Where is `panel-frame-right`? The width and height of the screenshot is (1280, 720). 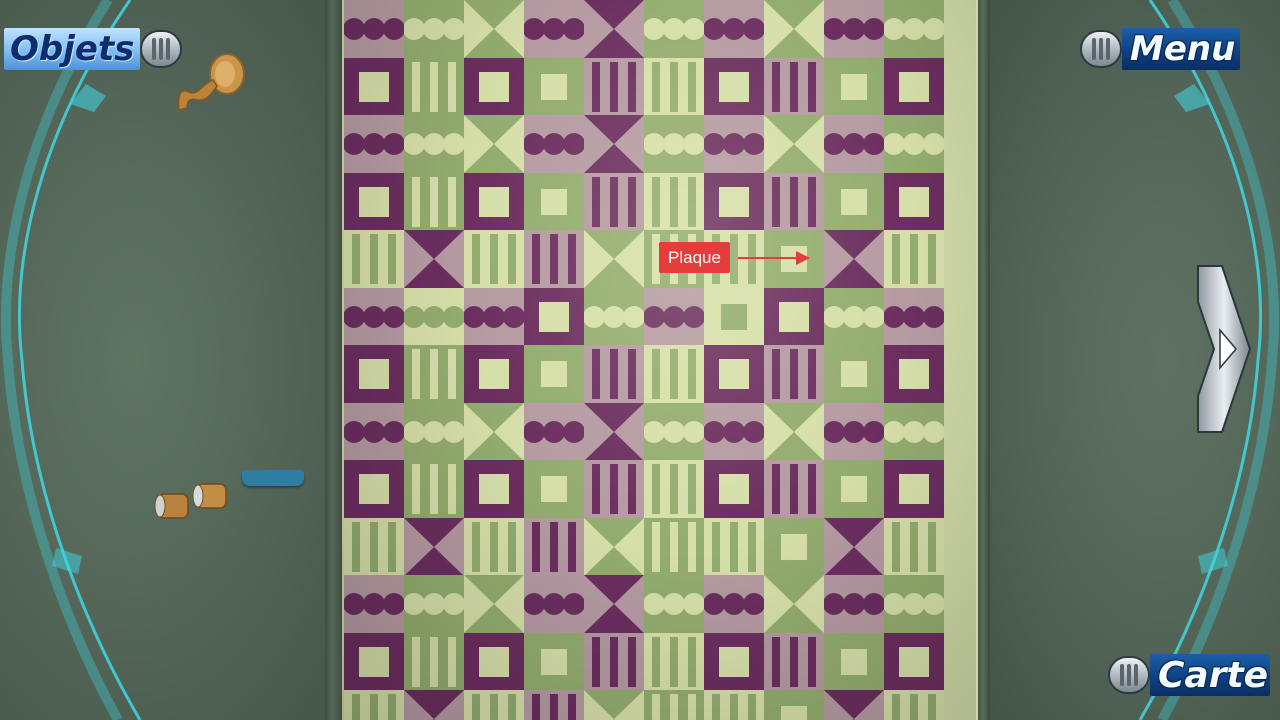
panel-frame-right is located at coordinates (983, 360).